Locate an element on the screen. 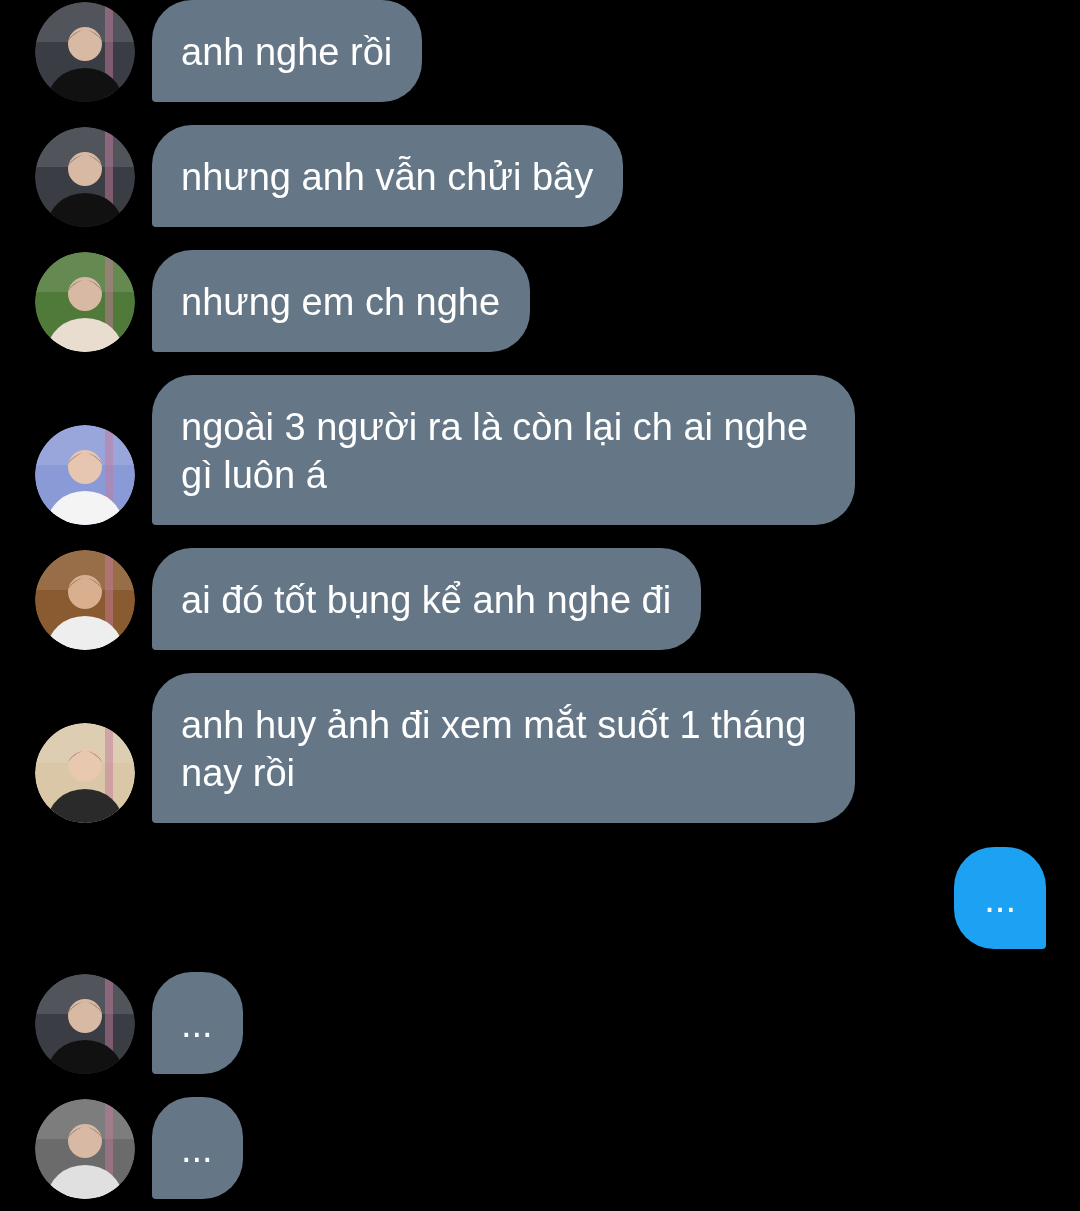 Image resolution: width=1080 pixels, height=1211 pixels. message-bubble: anh nghe rồi is located at coordinates (287, 51).